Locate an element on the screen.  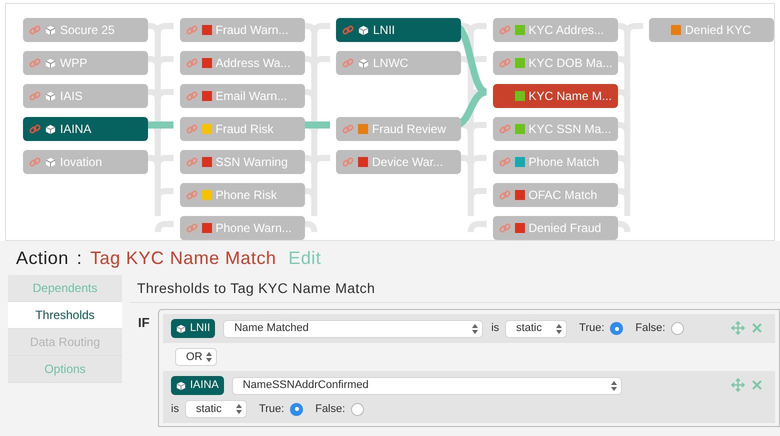
field-select: Name Matched is located at coordinates (353, 329).